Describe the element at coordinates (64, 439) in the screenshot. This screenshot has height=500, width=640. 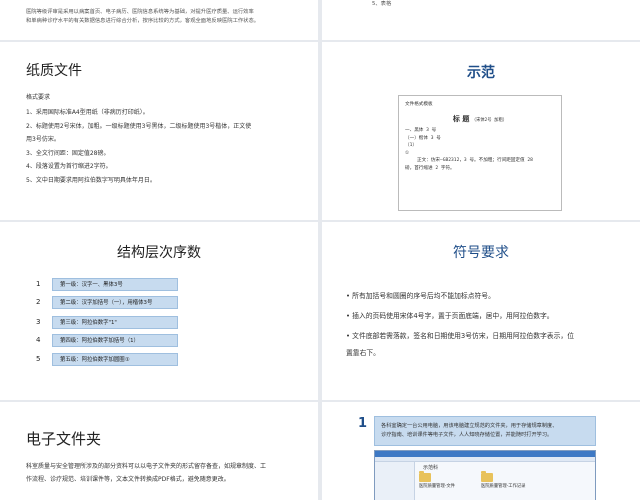
I see `efolder-title: 电子文件夹` at that location.